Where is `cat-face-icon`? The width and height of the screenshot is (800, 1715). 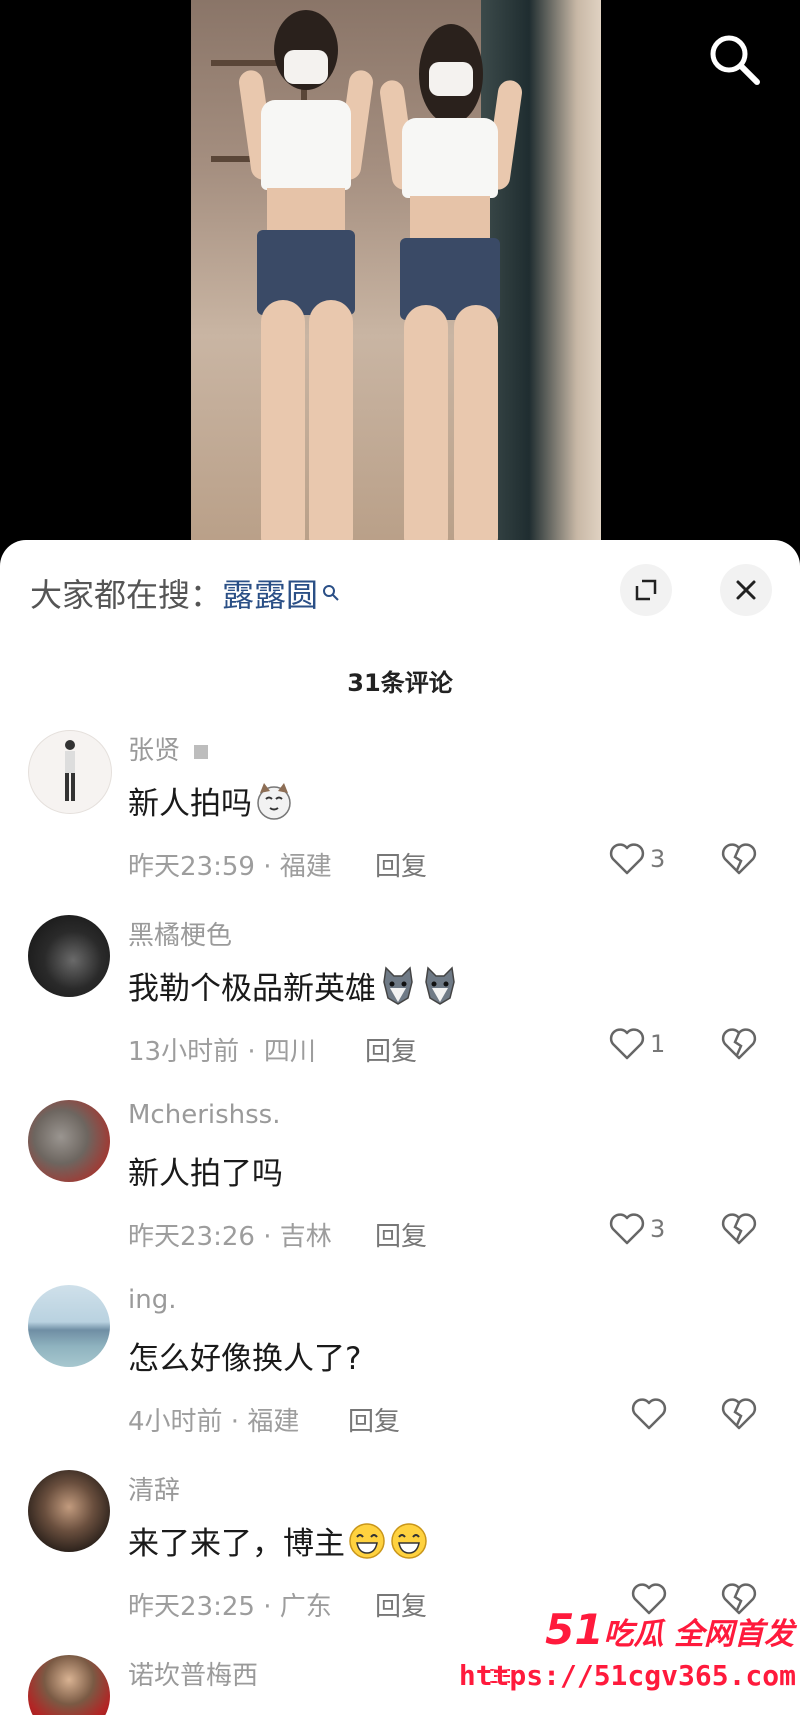
cat-face-icon is located at coordinates (274, 801).